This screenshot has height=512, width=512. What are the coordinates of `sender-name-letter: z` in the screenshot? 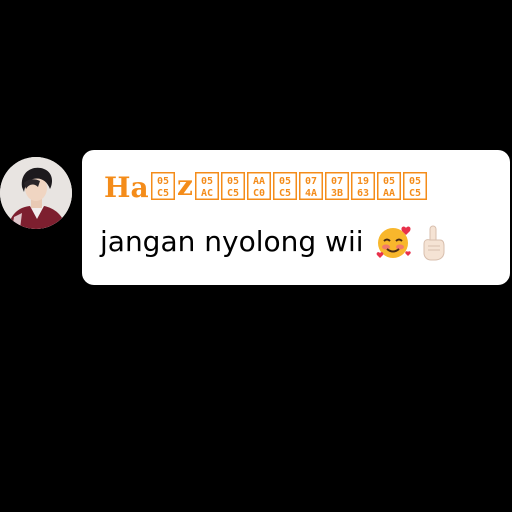 It's located at (185, 186).